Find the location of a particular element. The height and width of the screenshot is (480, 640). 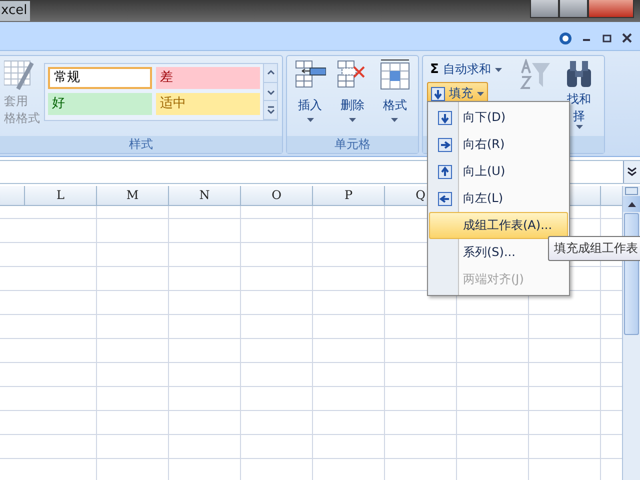

expand-formula-button is located at coordinates (631, 172).